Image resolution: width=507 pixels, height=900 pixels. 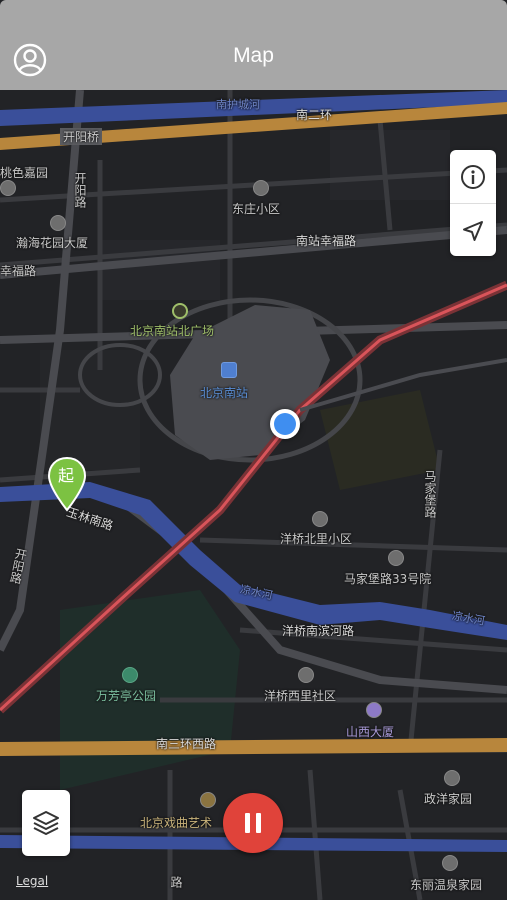 I want to click on map-label: 开阳路, so click(x=80, y=190).